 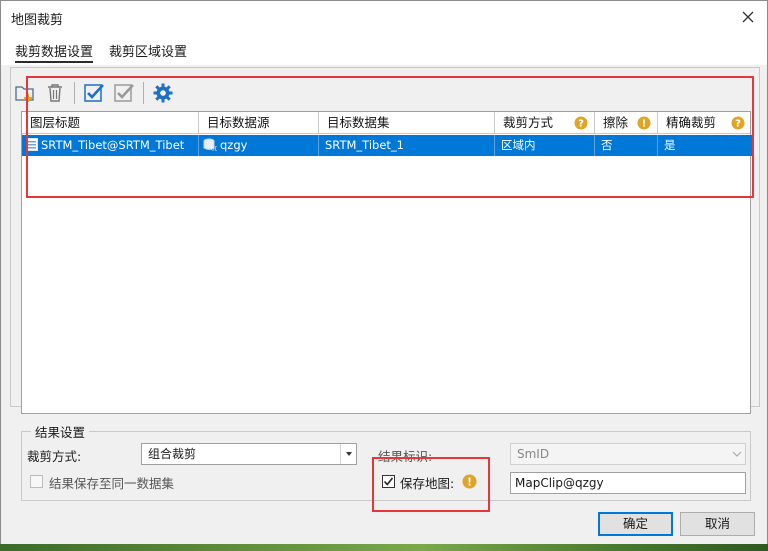 What do you see at coordinates (259, 145) in the screenshot?
I see `cell-datasource: UDB qzgy` at bounding box center [259, 145].